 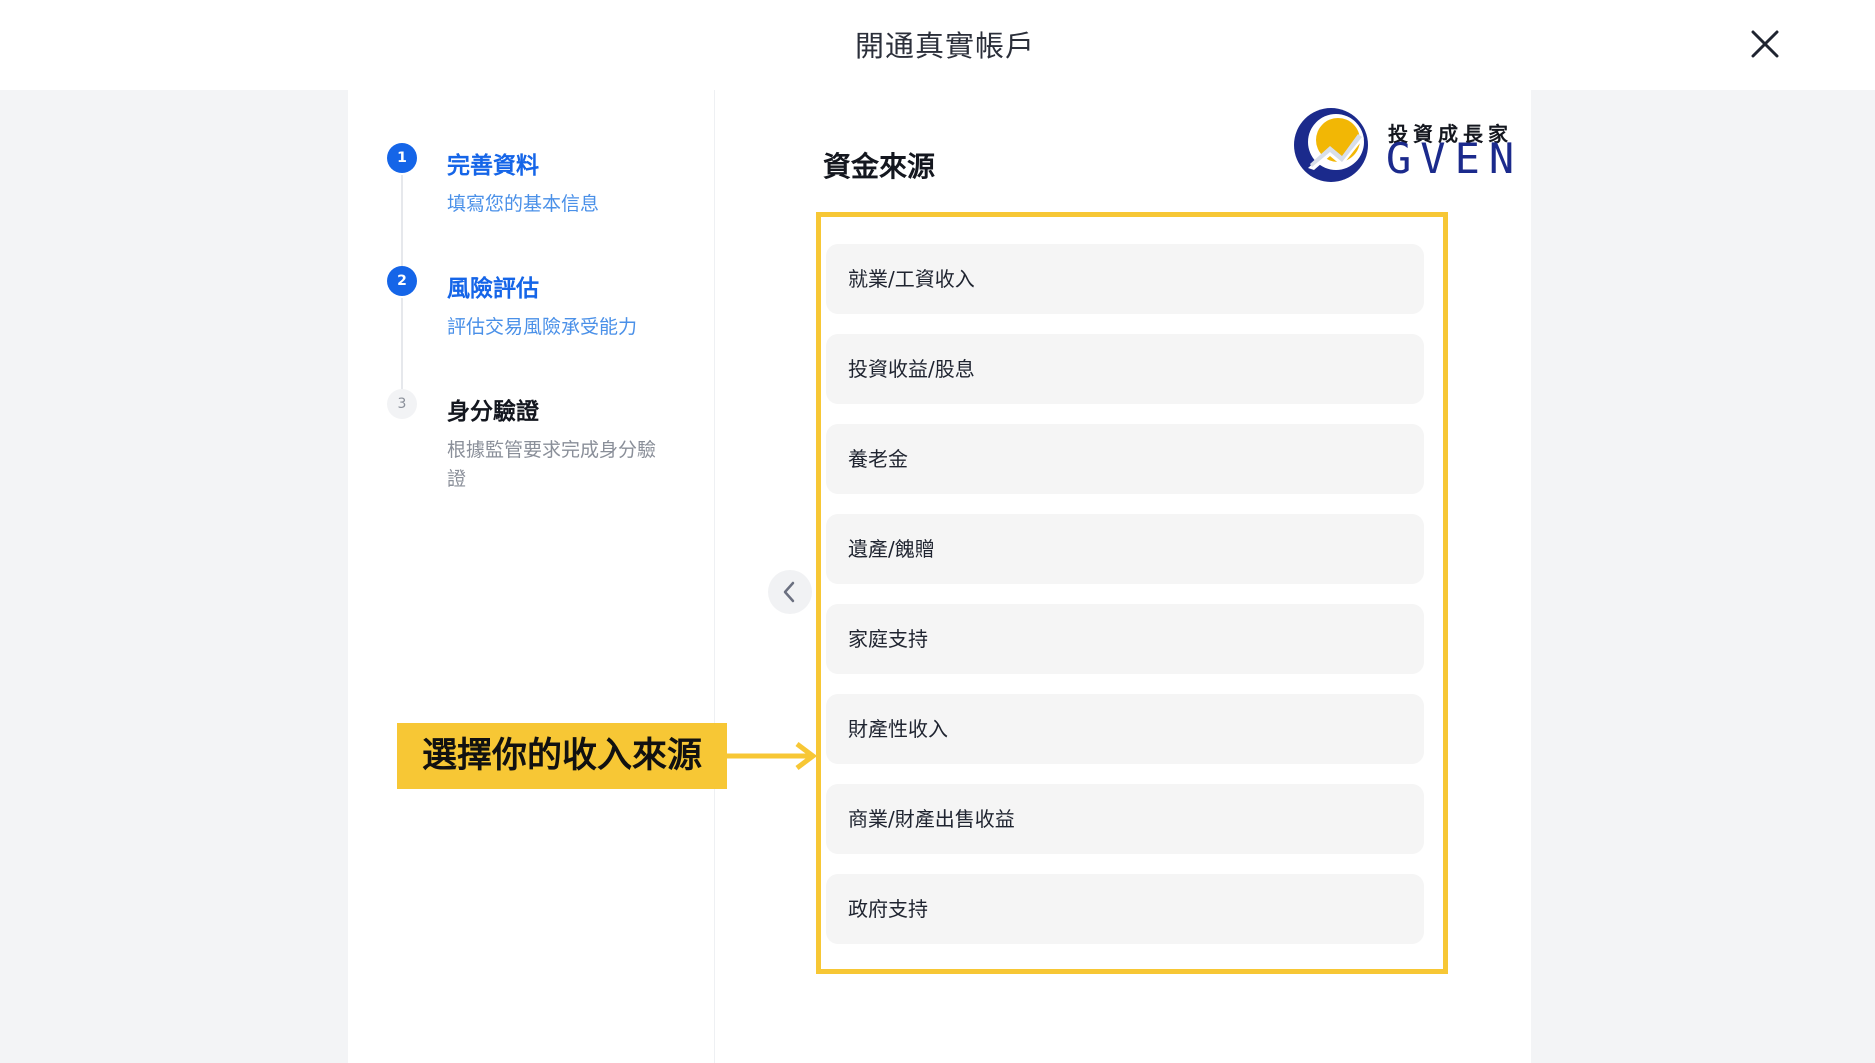 I want to click on step-description: 填寫您的基本信息, so click(x=523, y=204).